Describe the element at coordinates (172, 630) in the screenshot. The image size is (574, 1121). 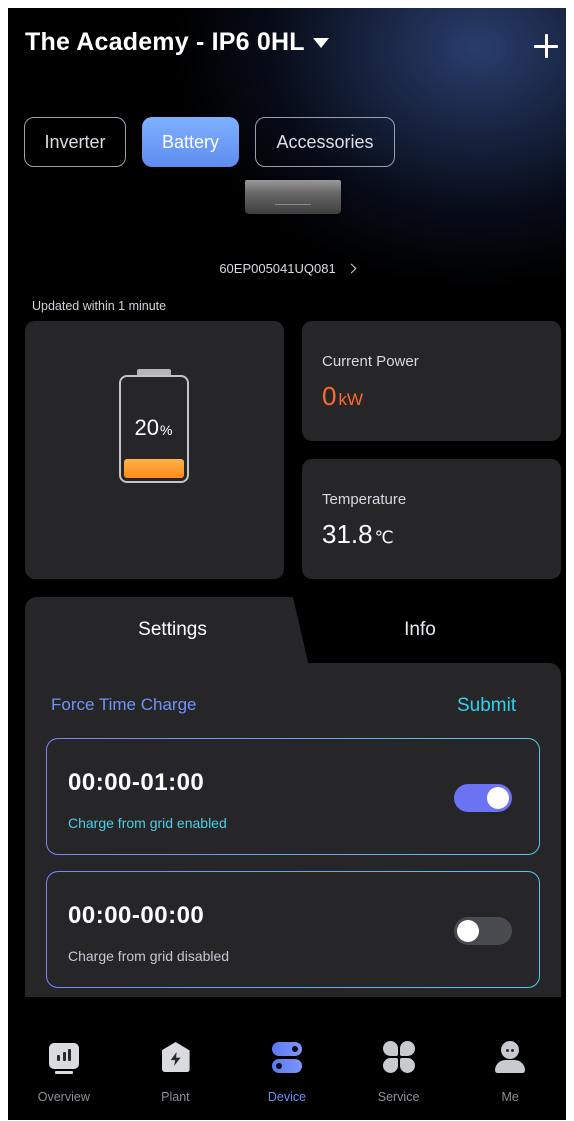
I see `tab-settings: Settings` at that location.